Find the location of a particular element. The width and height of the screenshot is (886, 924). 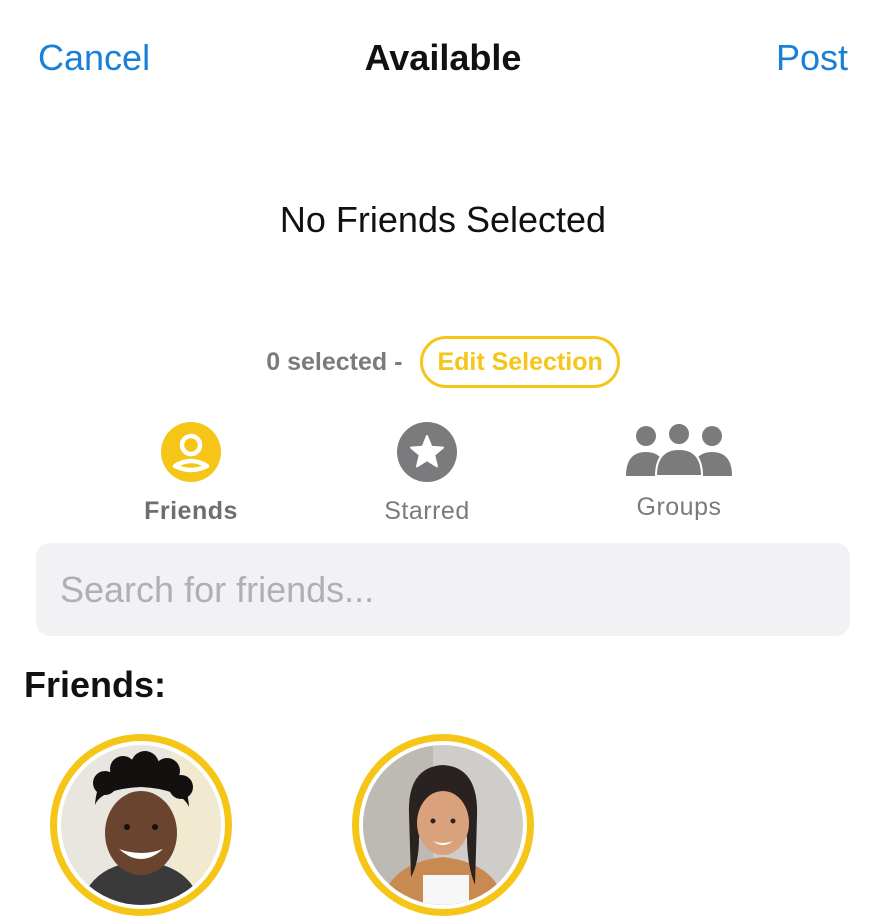

tab-groups-label: Groups is located at coordinates (679, 507).